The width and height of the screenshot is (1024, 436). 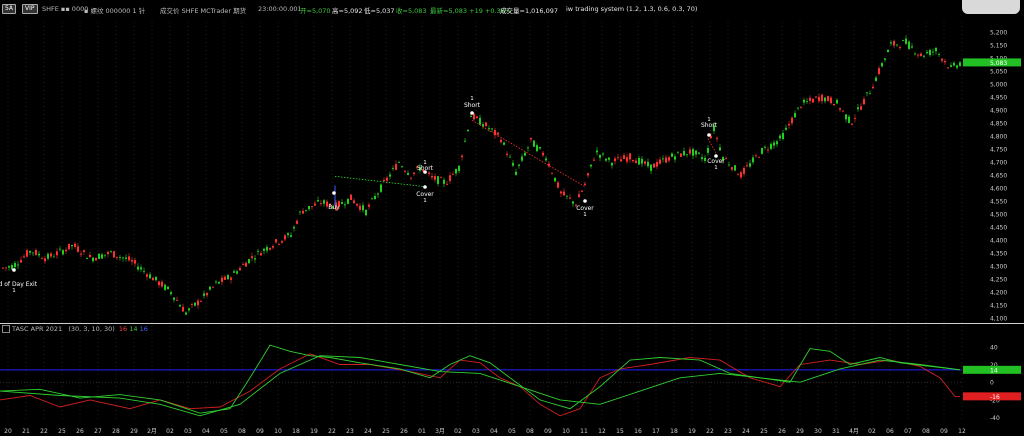 I want to click on price-tick-label: 4,700, so click(x=998, y=163).